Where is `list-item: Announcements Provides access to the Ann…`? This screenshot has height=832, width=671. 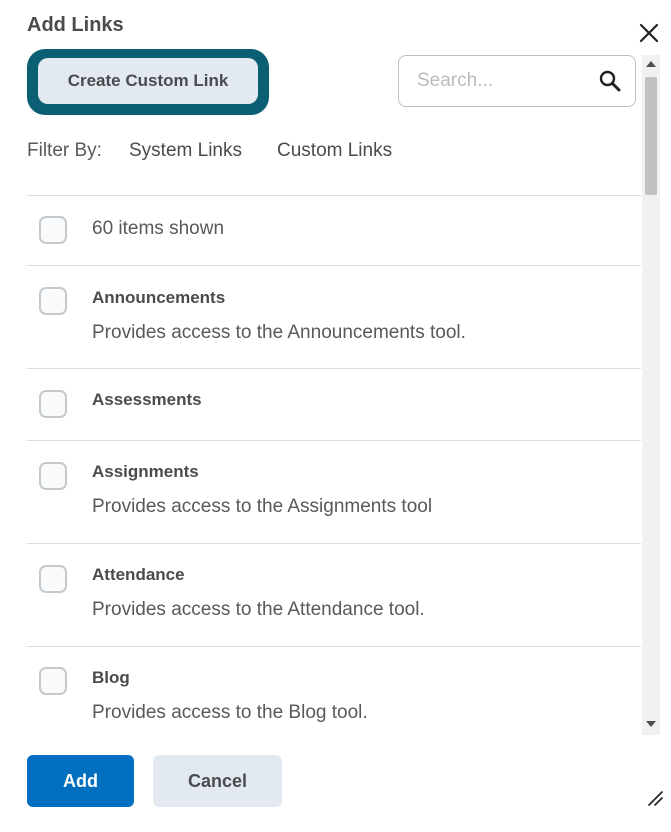 list-item: Announcements Provides access to the Ann… is located at coordinates (334, 317).